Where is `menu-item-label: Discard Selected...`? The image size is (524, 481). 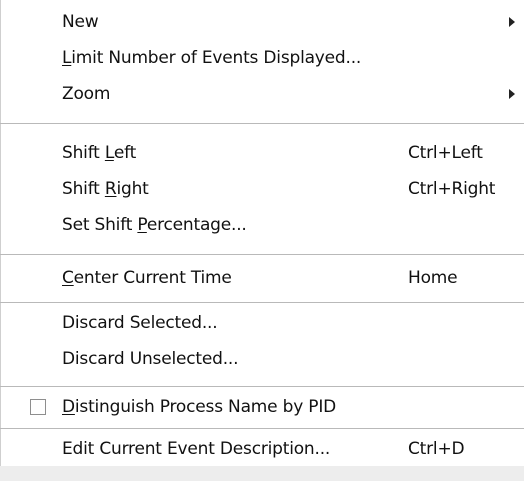 menu-item-label: Discard Selected... is located at coordinates (140, 323).